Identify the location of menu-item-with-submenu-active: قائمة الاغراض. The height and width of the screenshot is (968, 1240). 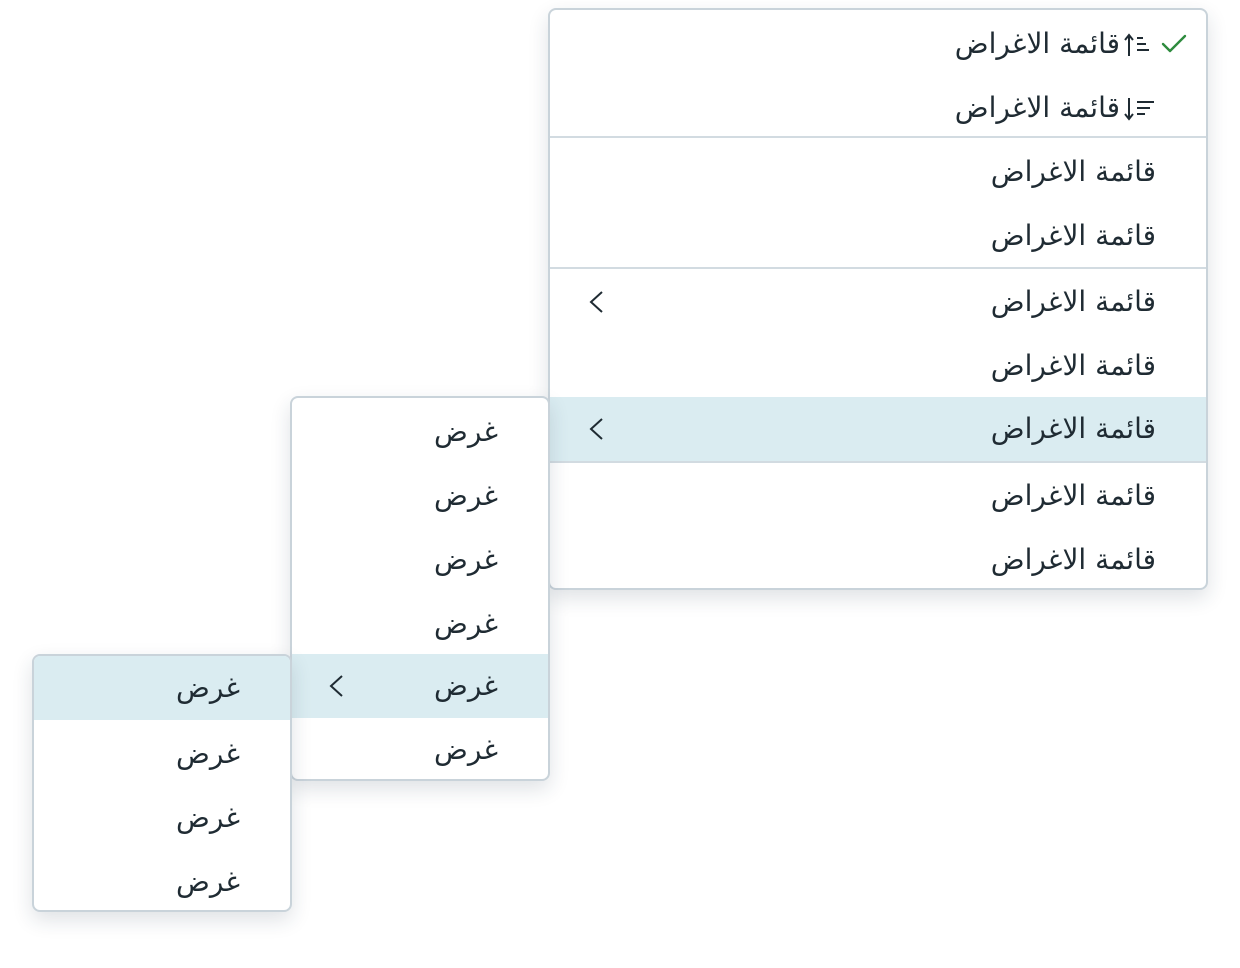
(878, 429).